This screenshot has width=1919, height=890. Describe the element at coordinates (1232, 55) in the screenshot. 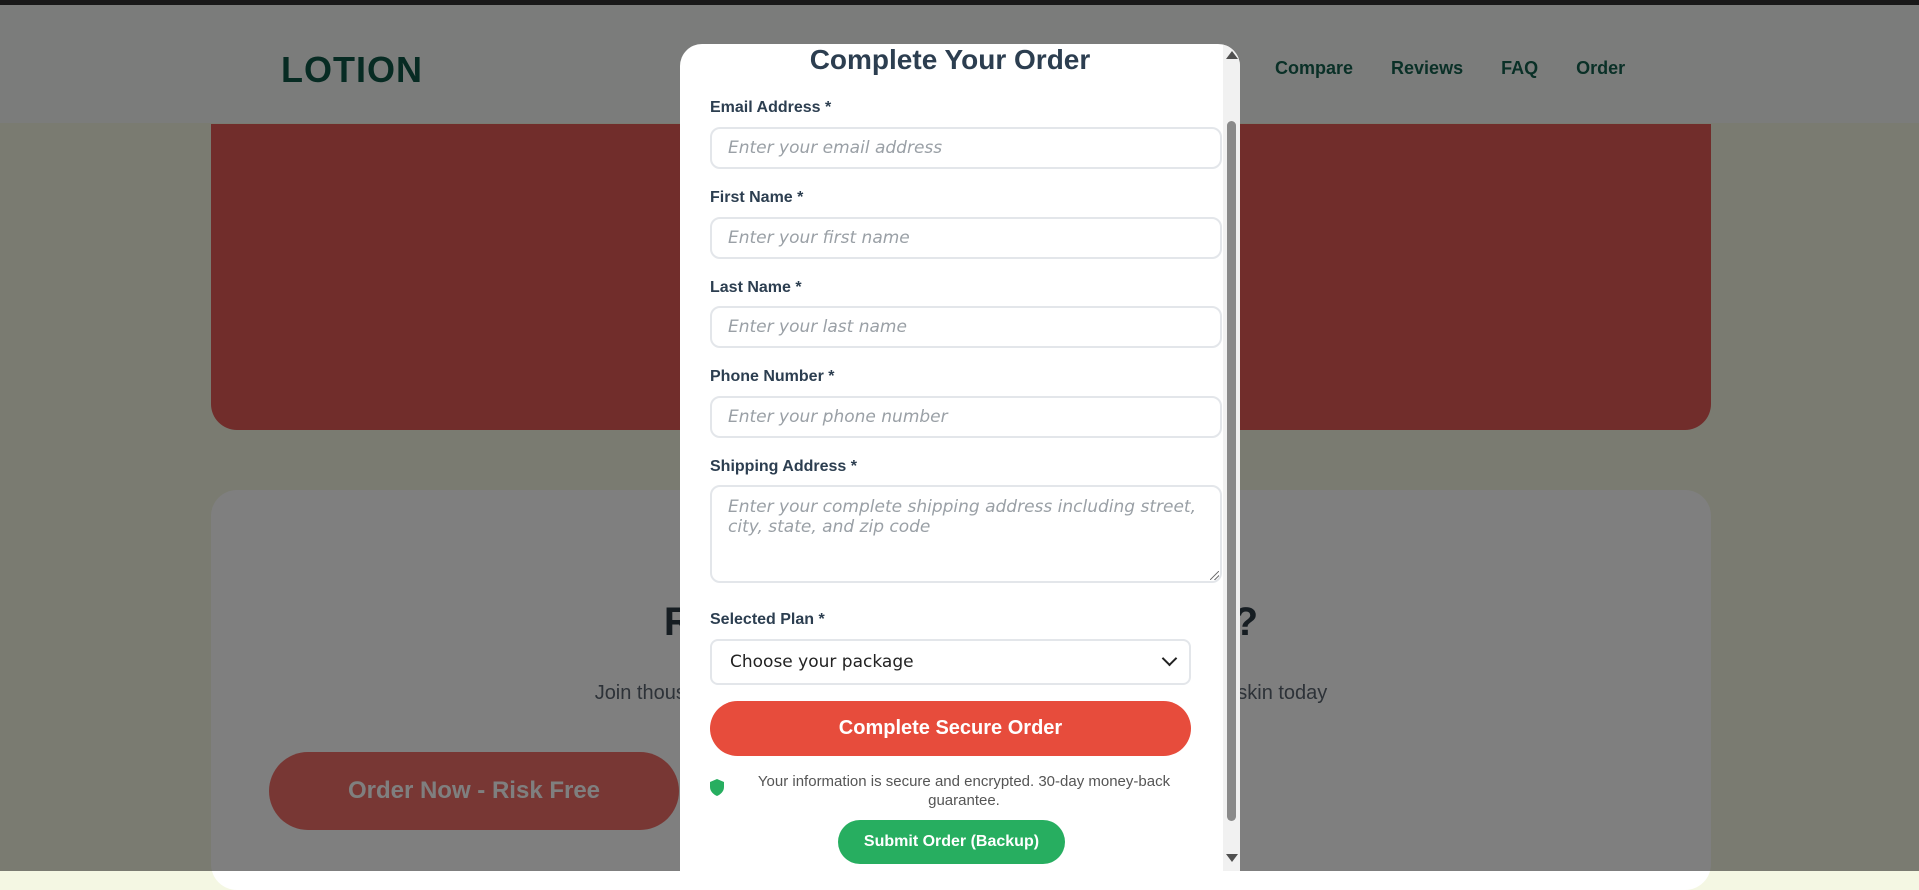

I see `scroll-up-arrow-icon` at that location.